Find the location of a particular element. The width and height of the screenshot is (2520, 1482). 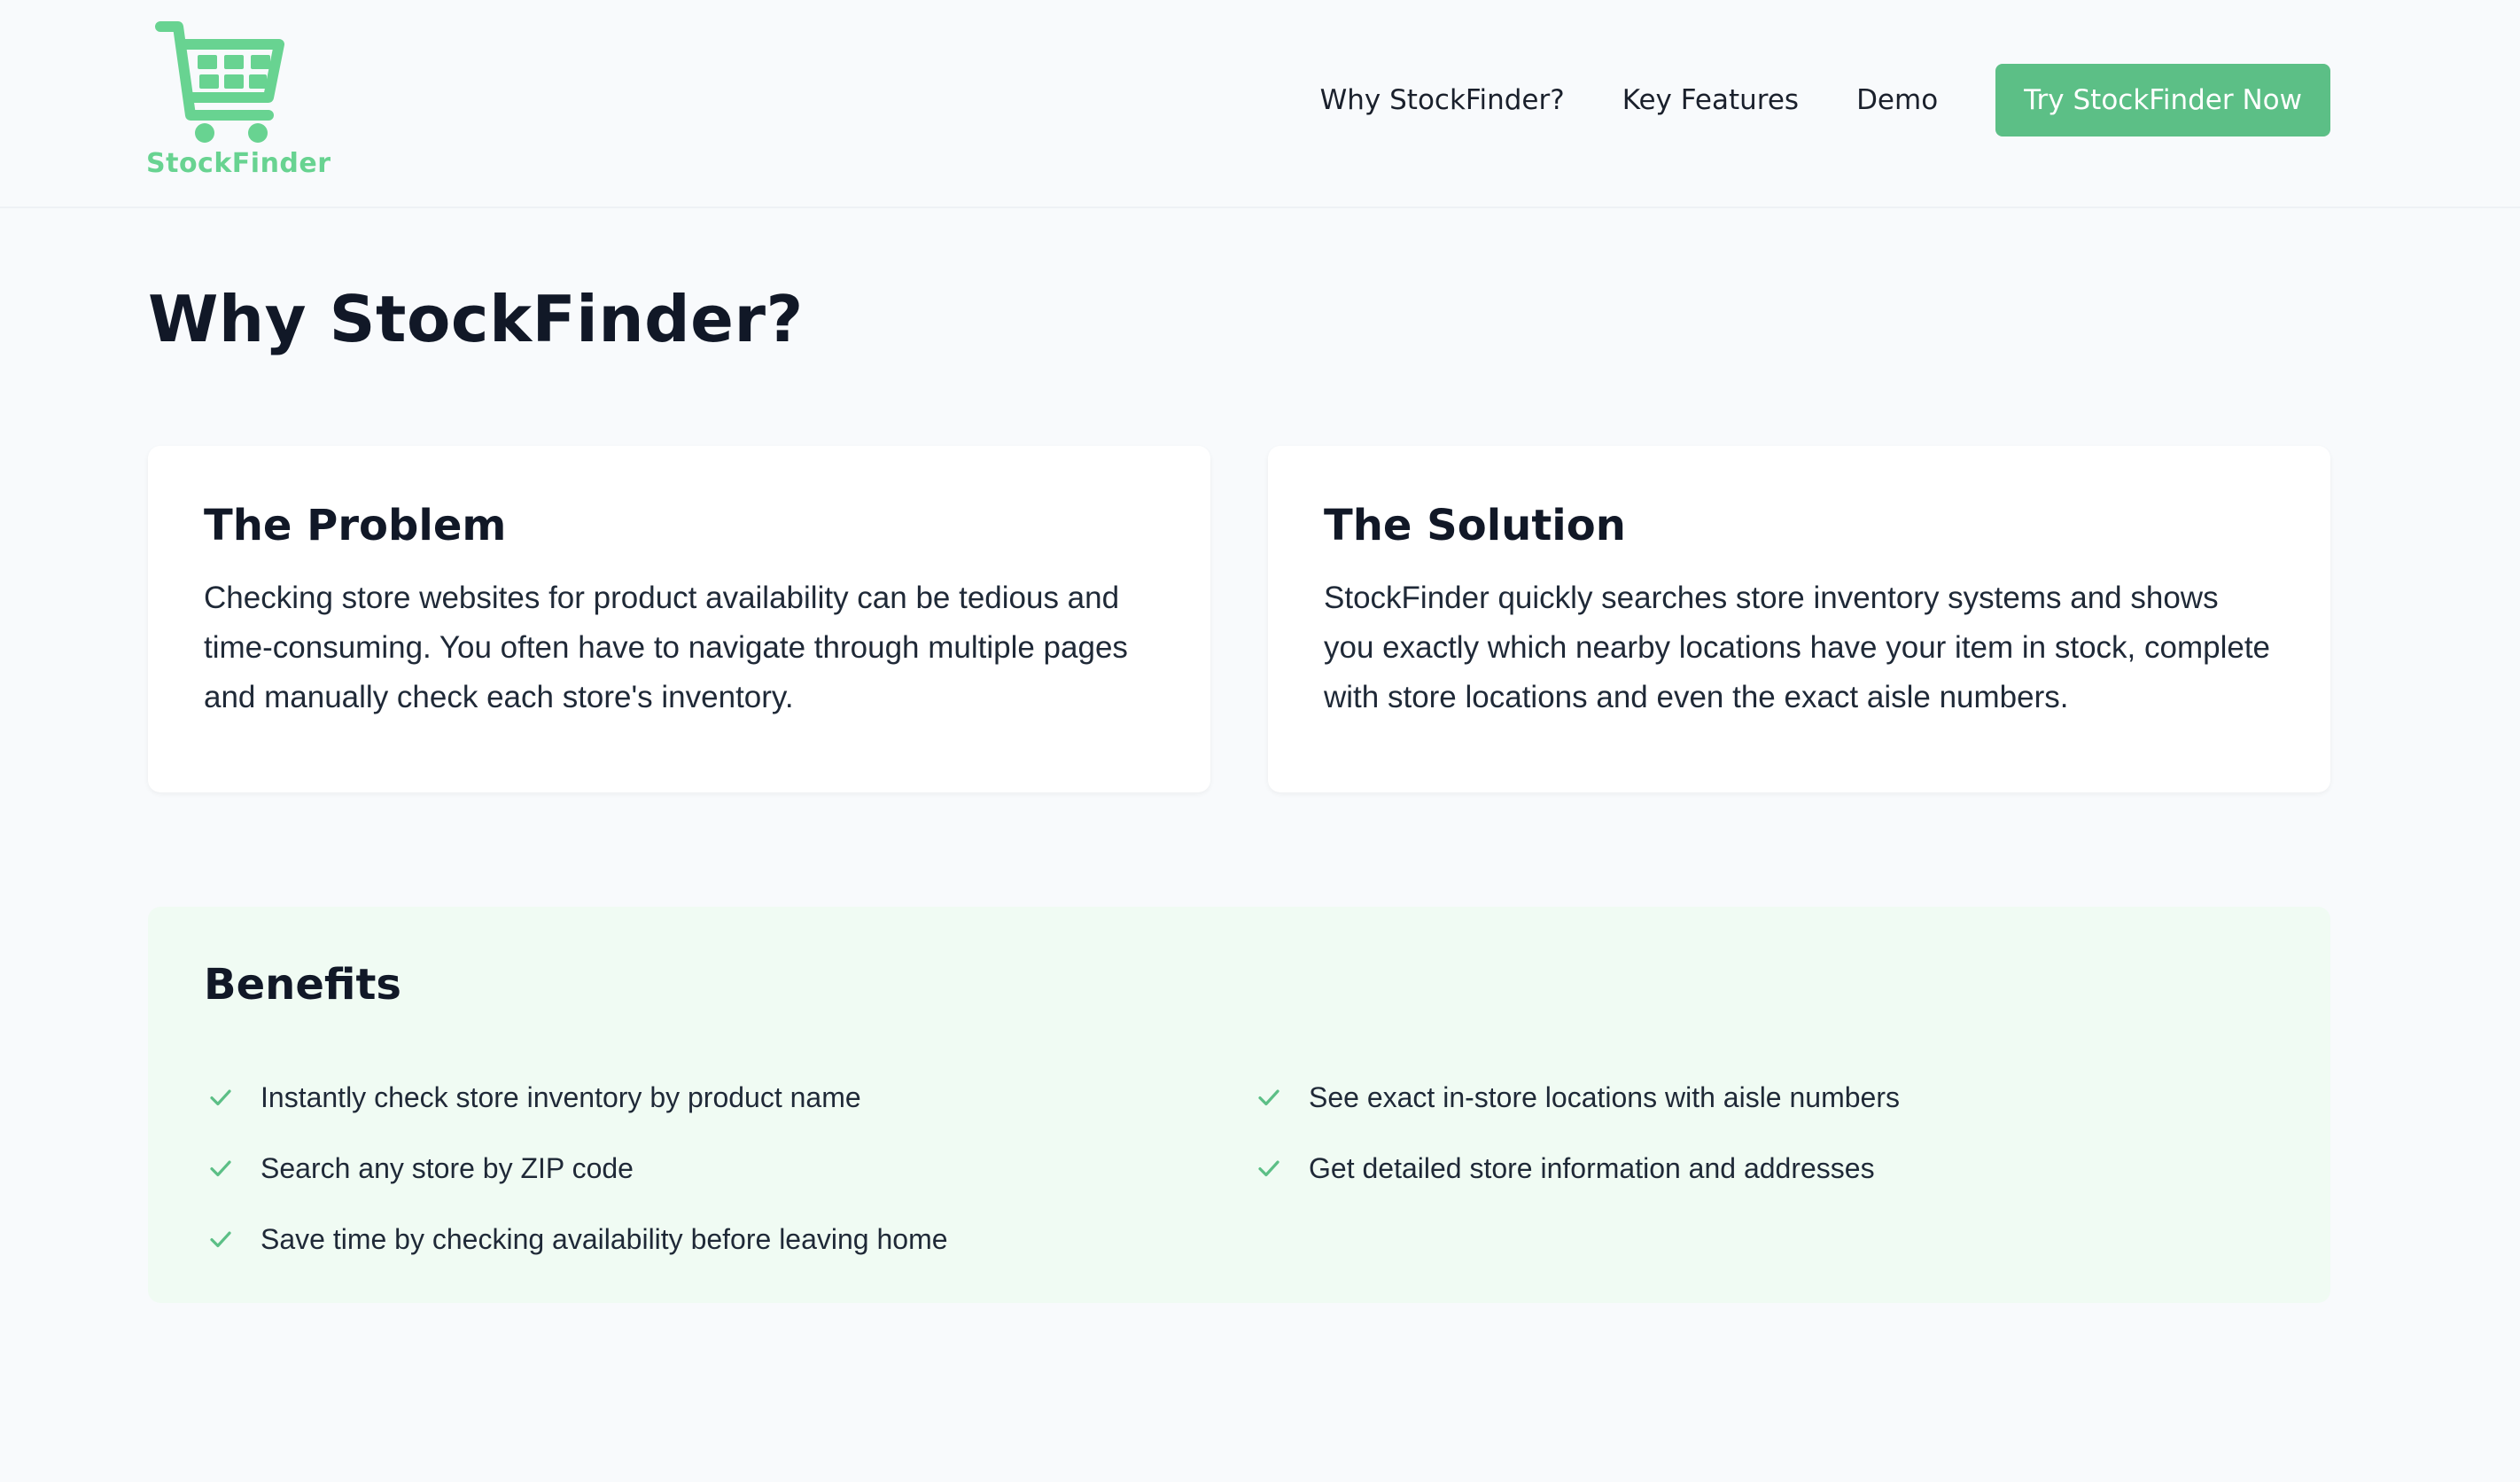

benefit-text: Search any store by ZIP code is located at coordinates (447, 1167).